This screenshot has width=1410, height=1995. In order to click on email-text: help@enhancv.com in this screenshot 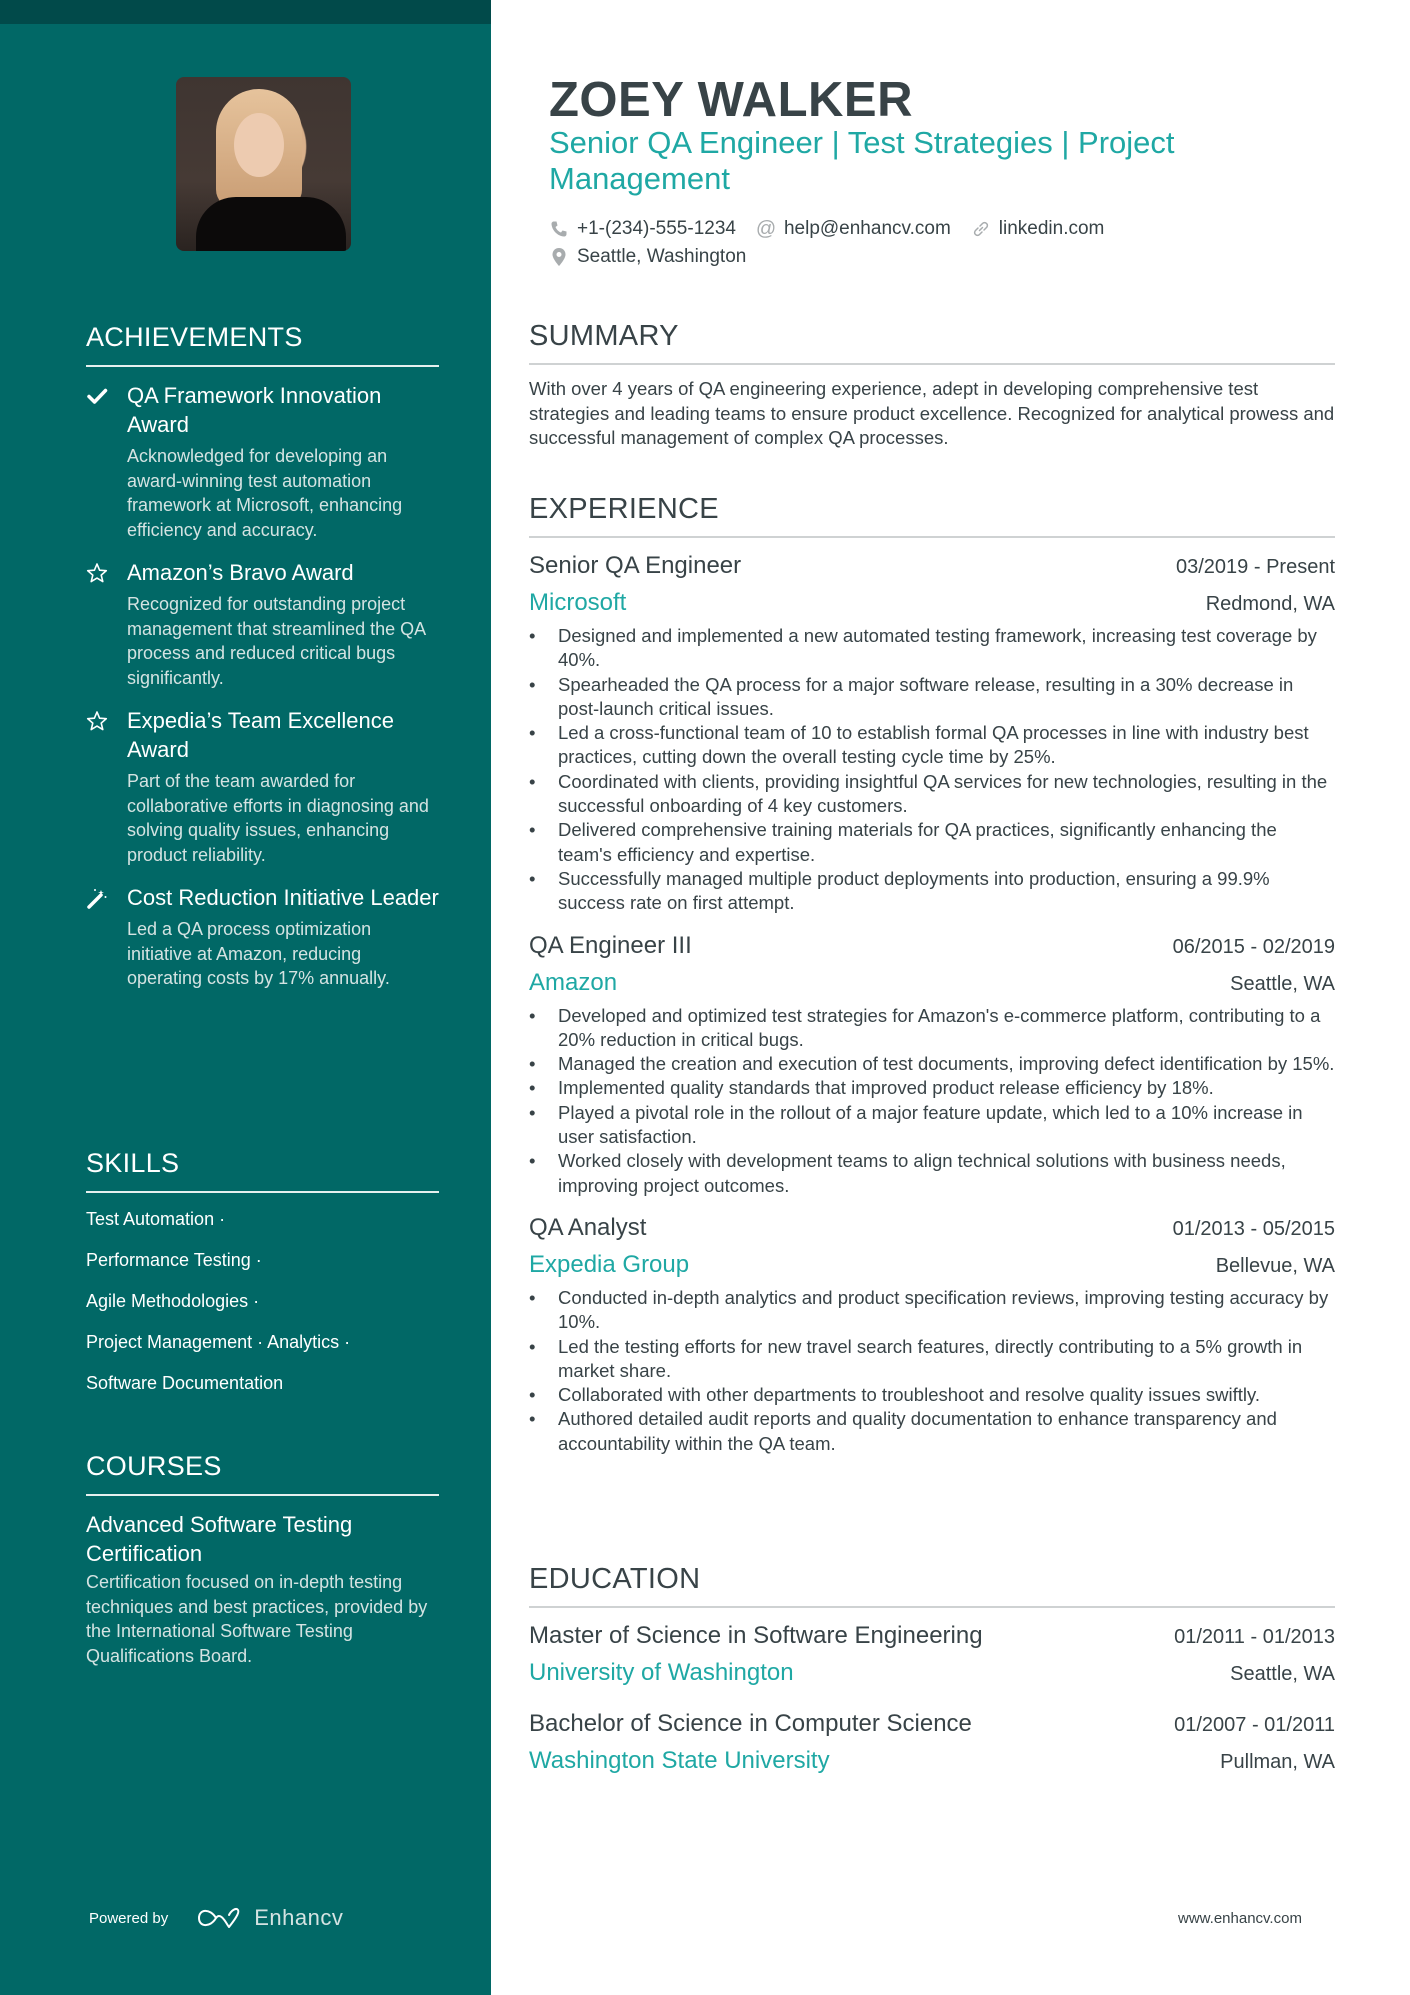, I will do `click(867, 228)`.